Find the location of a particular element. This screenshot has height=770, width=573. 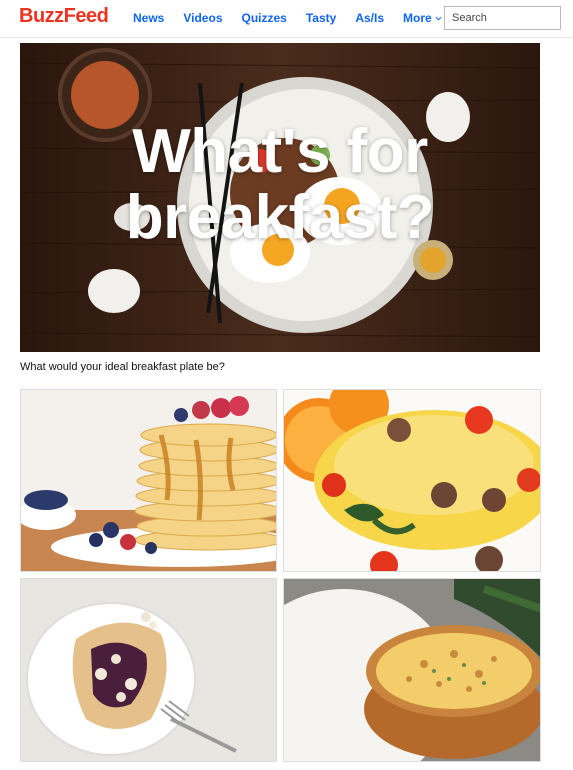

search-input is located at coordinates (502, 18).